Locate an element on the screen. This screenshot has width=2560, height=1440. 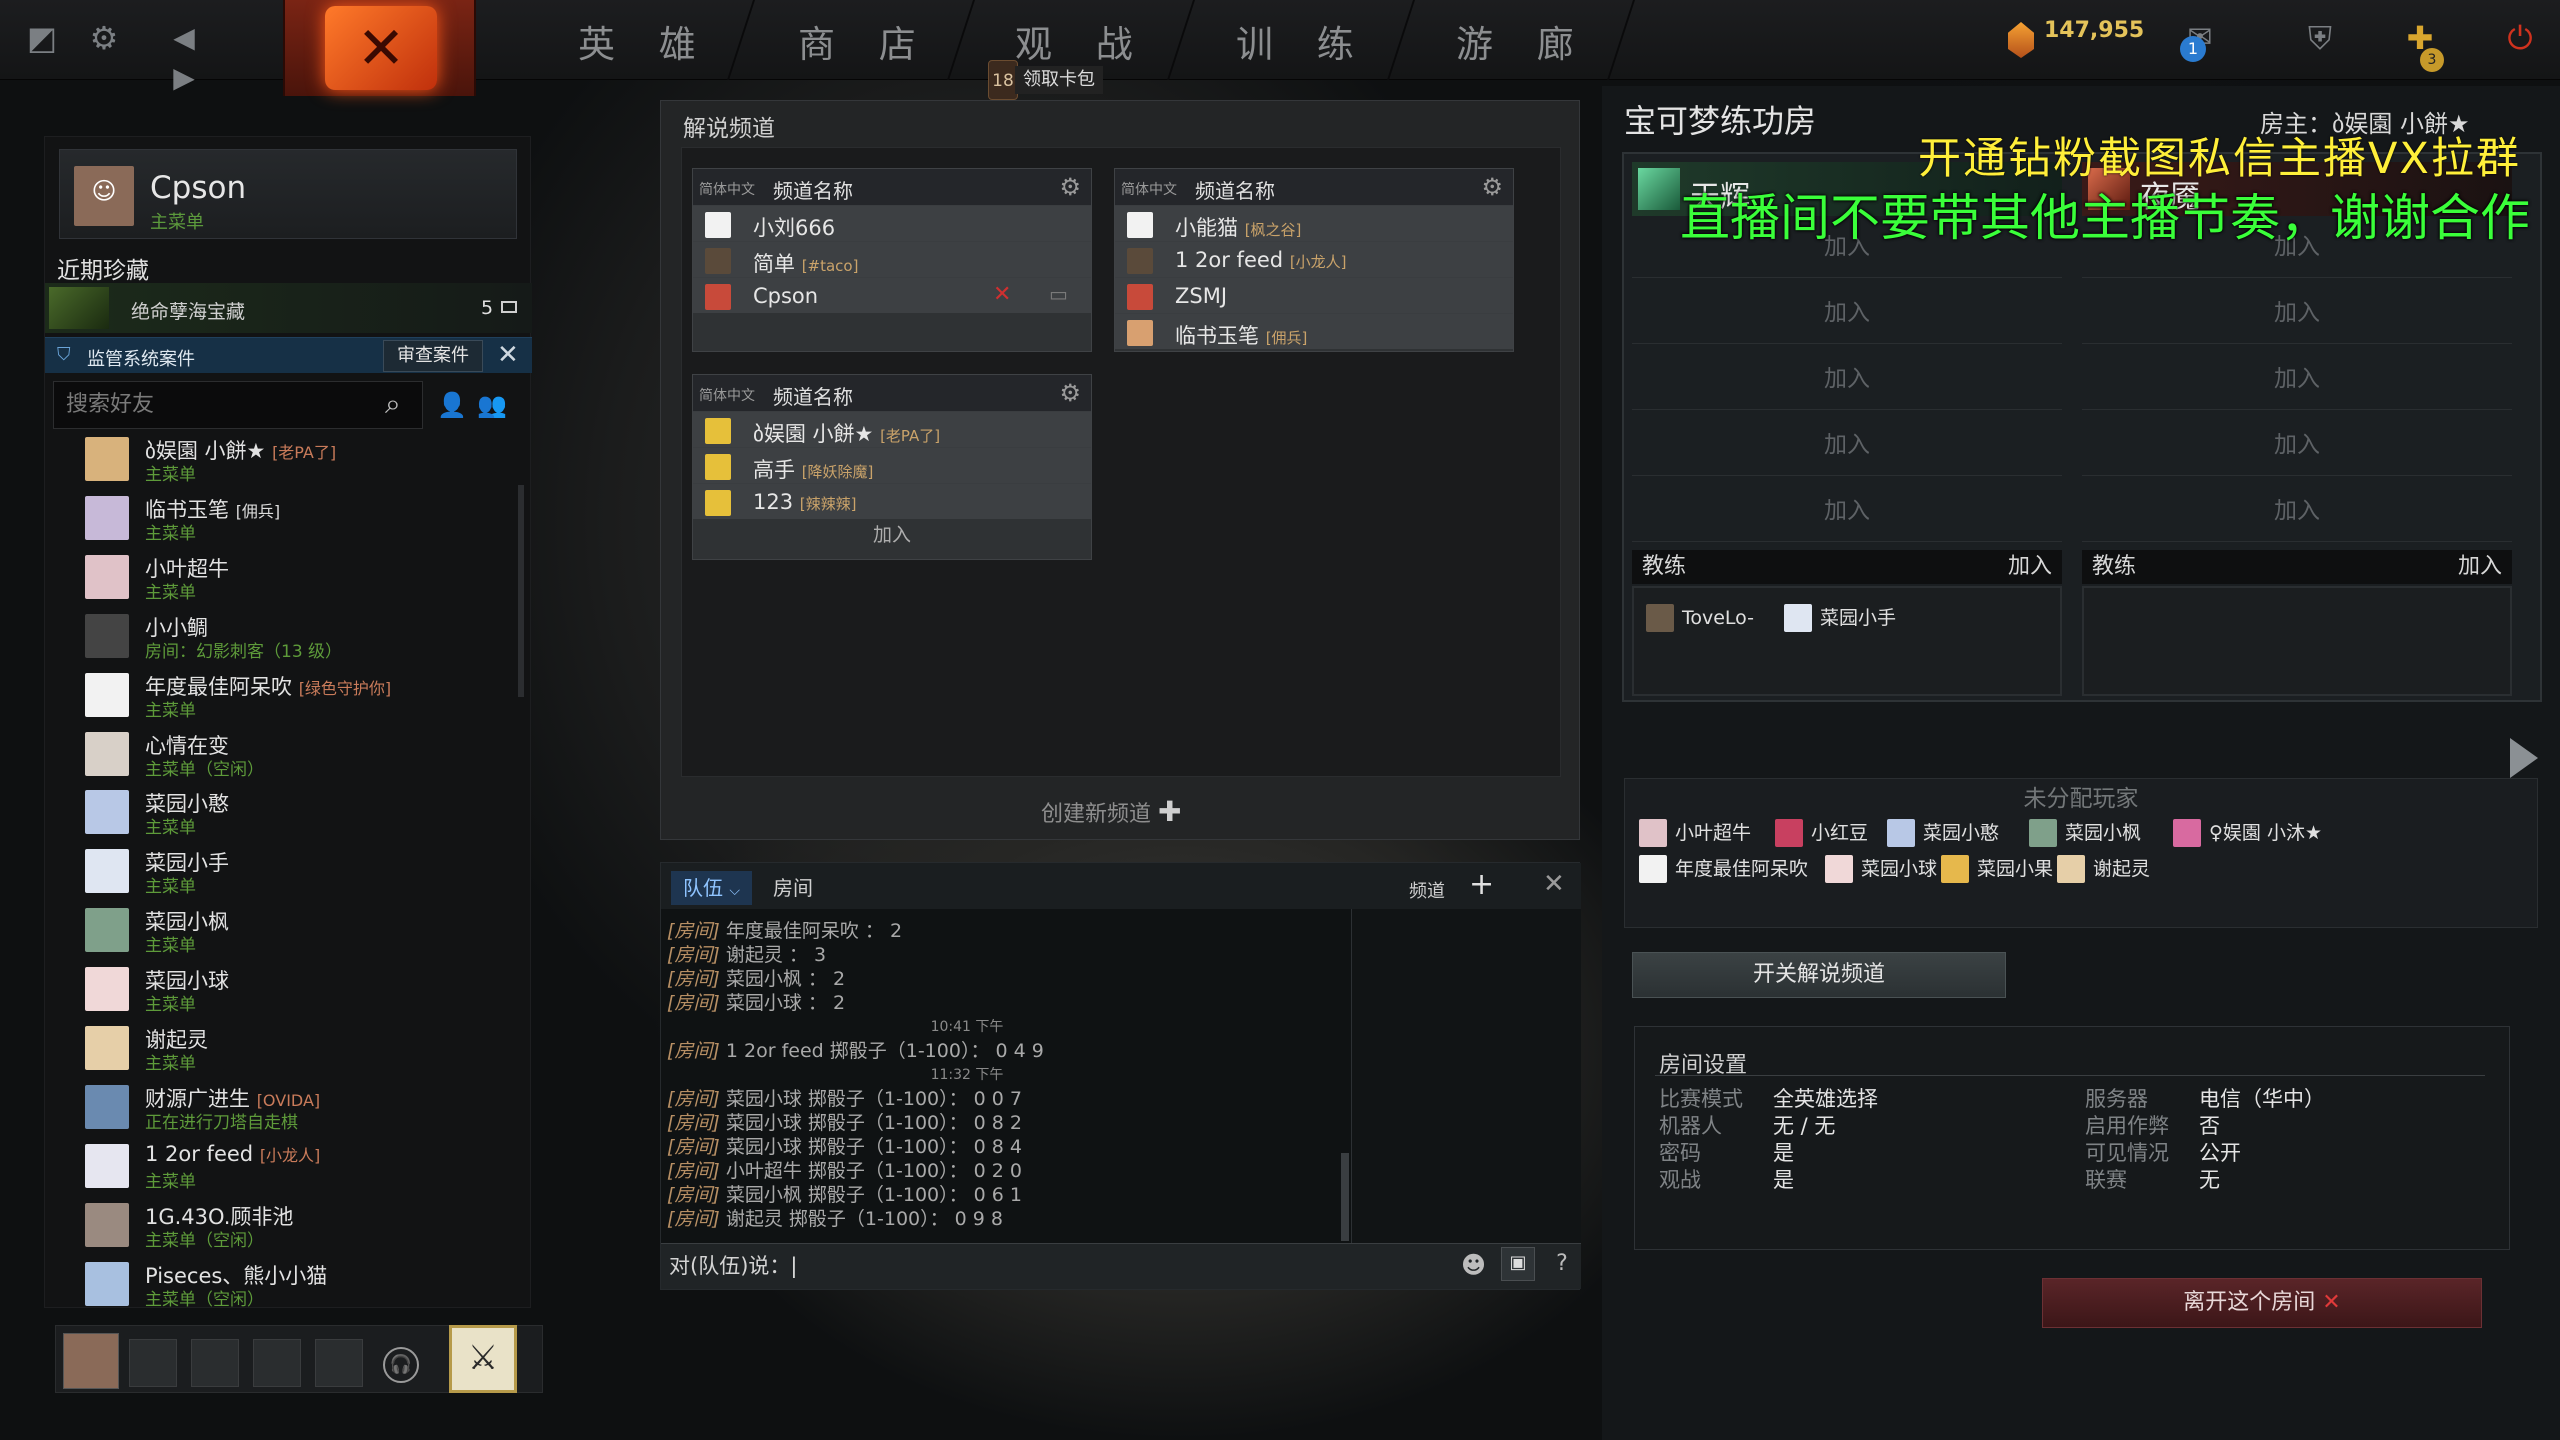
nav-learn: 训 练 is located at coordinates (1303, 41).